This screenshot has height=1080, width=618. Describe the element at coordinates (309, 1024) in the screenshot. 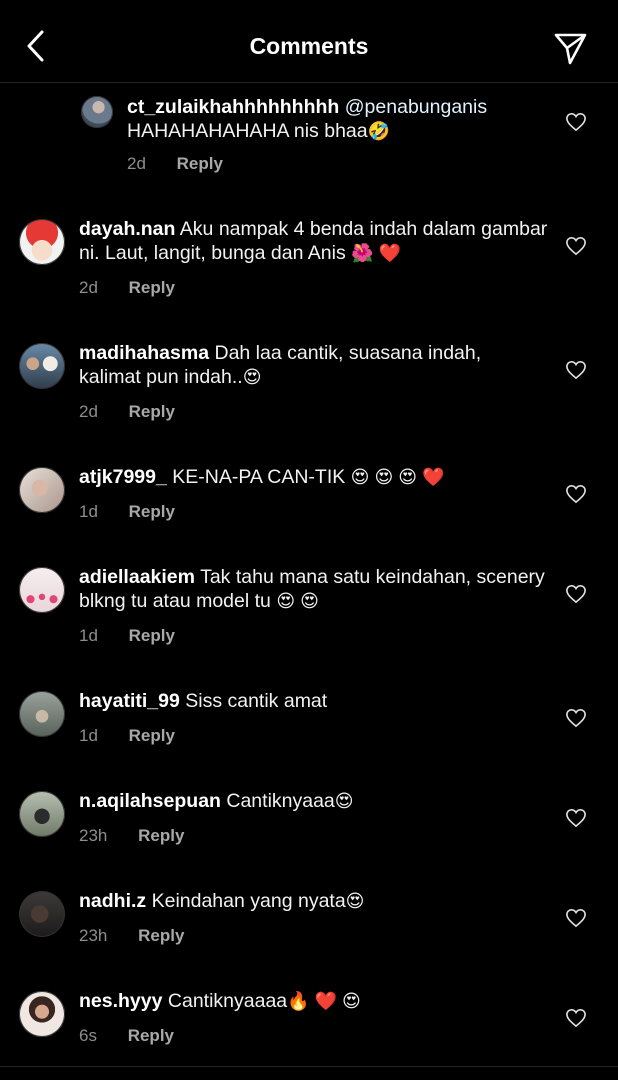

I see `comment-item: nes.hyyy Cantiknyaaaa🔥 ❤️ 😍 6s Reply` at that location.